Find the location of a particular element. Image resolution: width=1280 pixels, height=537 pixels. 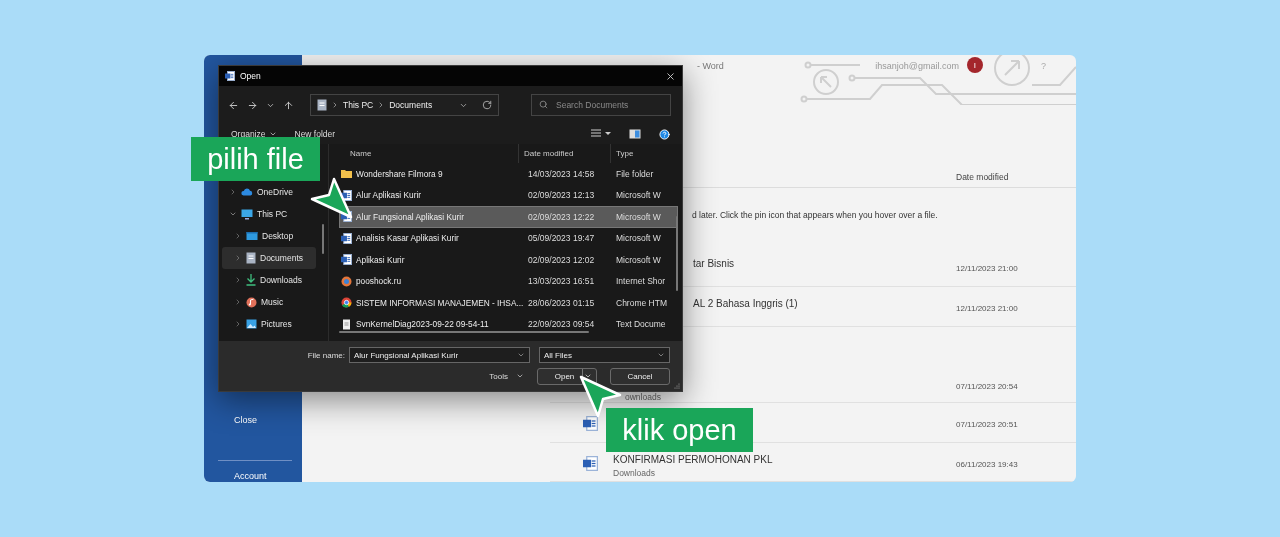

file-date: 07/11/2023 20:51 is located at coordinates (987, 425).